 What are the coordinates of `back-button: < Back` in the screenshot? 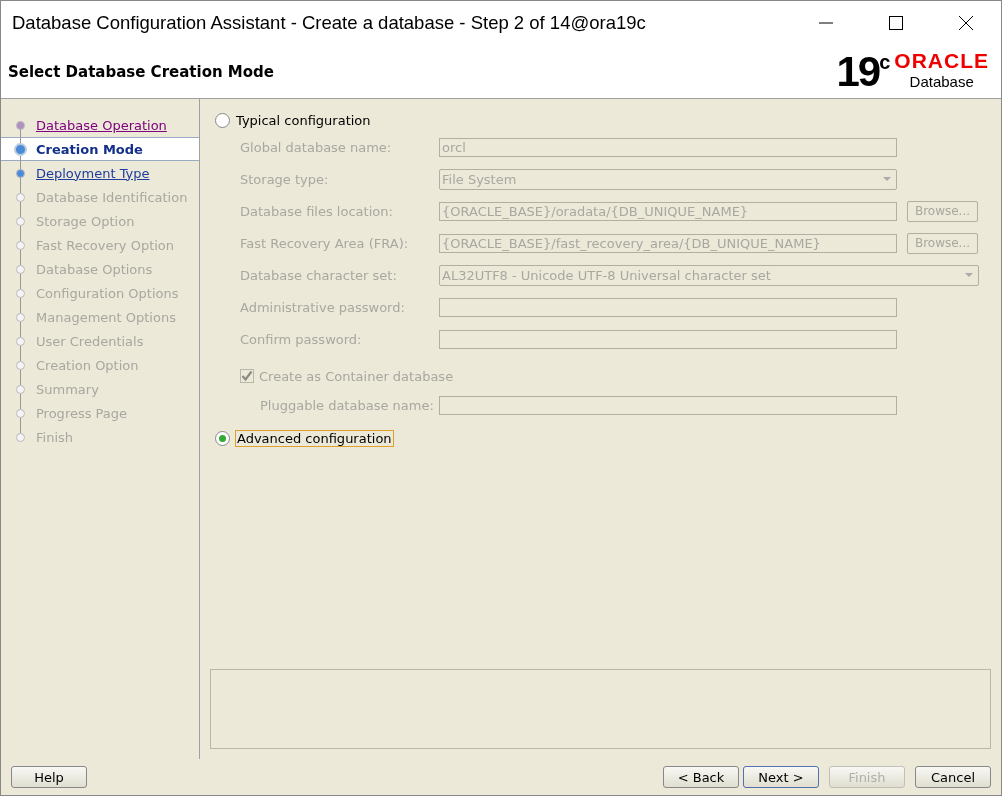 It's located at (701, 777).